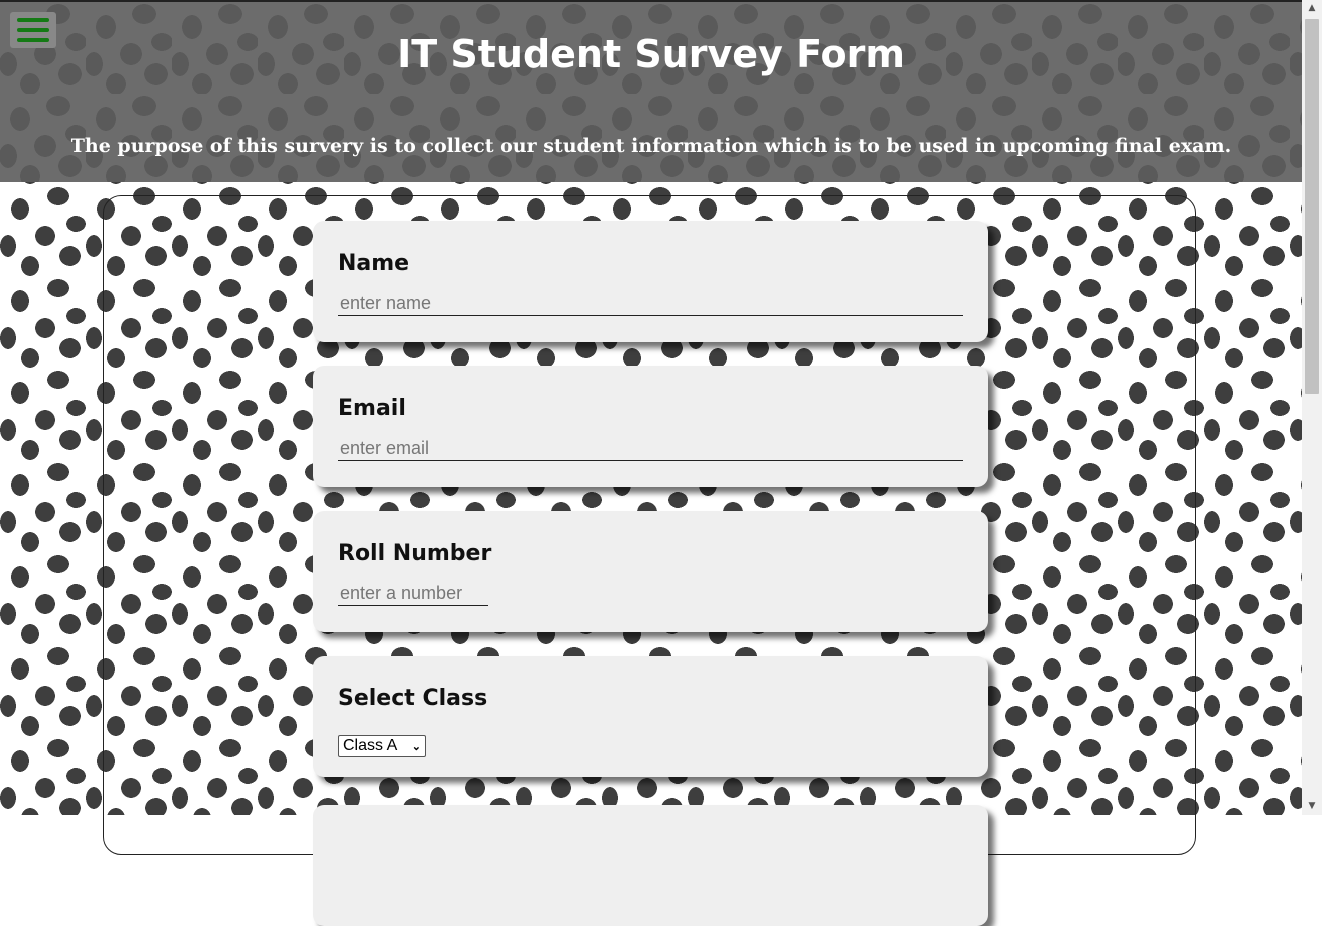 The image size is (1322, 926). Describe the element at coordinates (370, 745) in the screenshot. I see `class-select-value: Class A` at that location.